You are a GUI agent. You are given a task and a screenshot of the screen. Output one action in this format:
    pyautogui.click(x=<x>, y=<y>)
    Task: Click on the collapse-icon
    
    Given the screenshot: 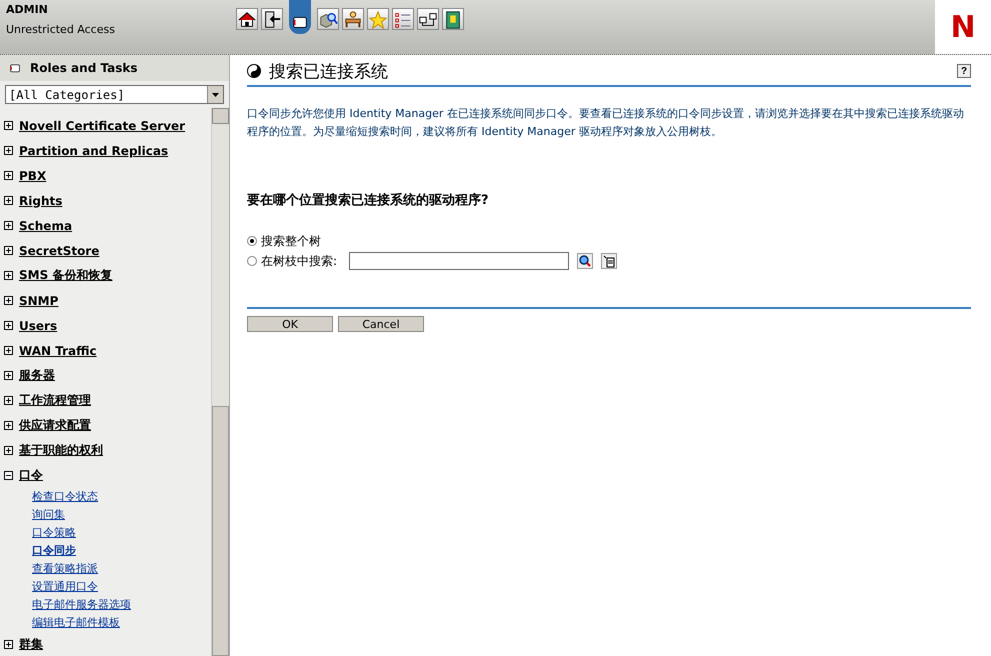 What is the action you would take?
    pyautogui.click(x=8, y=475)
    